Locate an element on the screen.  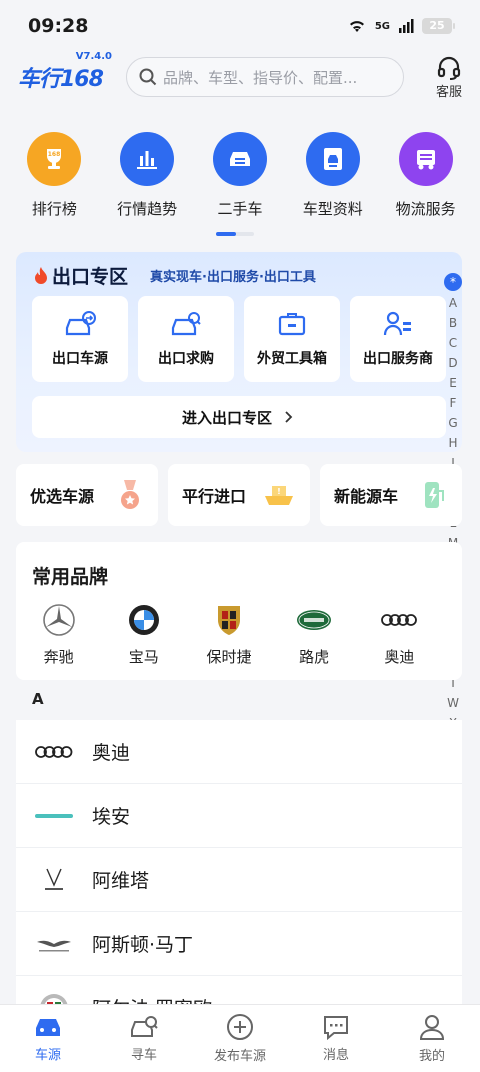
nav-logistics: 物流服务 is located at coordinates (426, 175).